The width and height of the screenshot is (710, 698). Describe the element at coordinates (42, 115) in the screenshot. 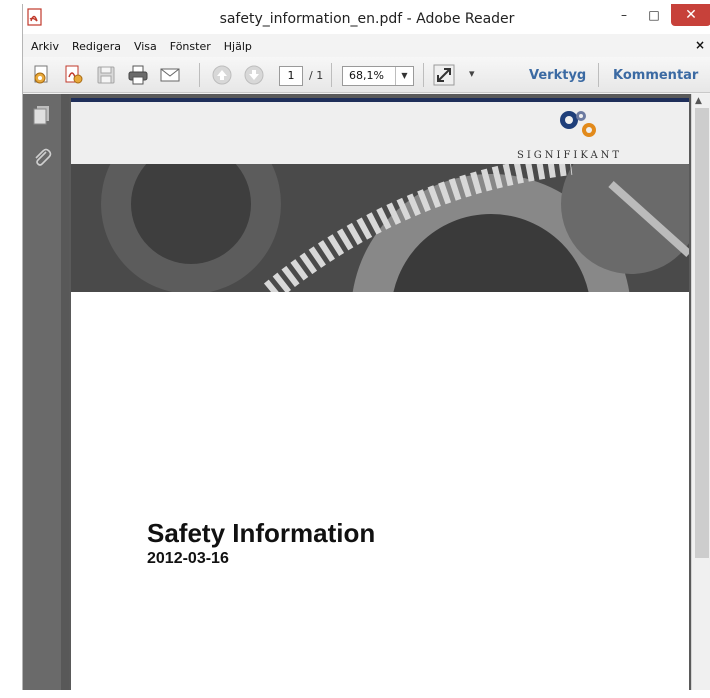

I see `pages-icon` at that location.